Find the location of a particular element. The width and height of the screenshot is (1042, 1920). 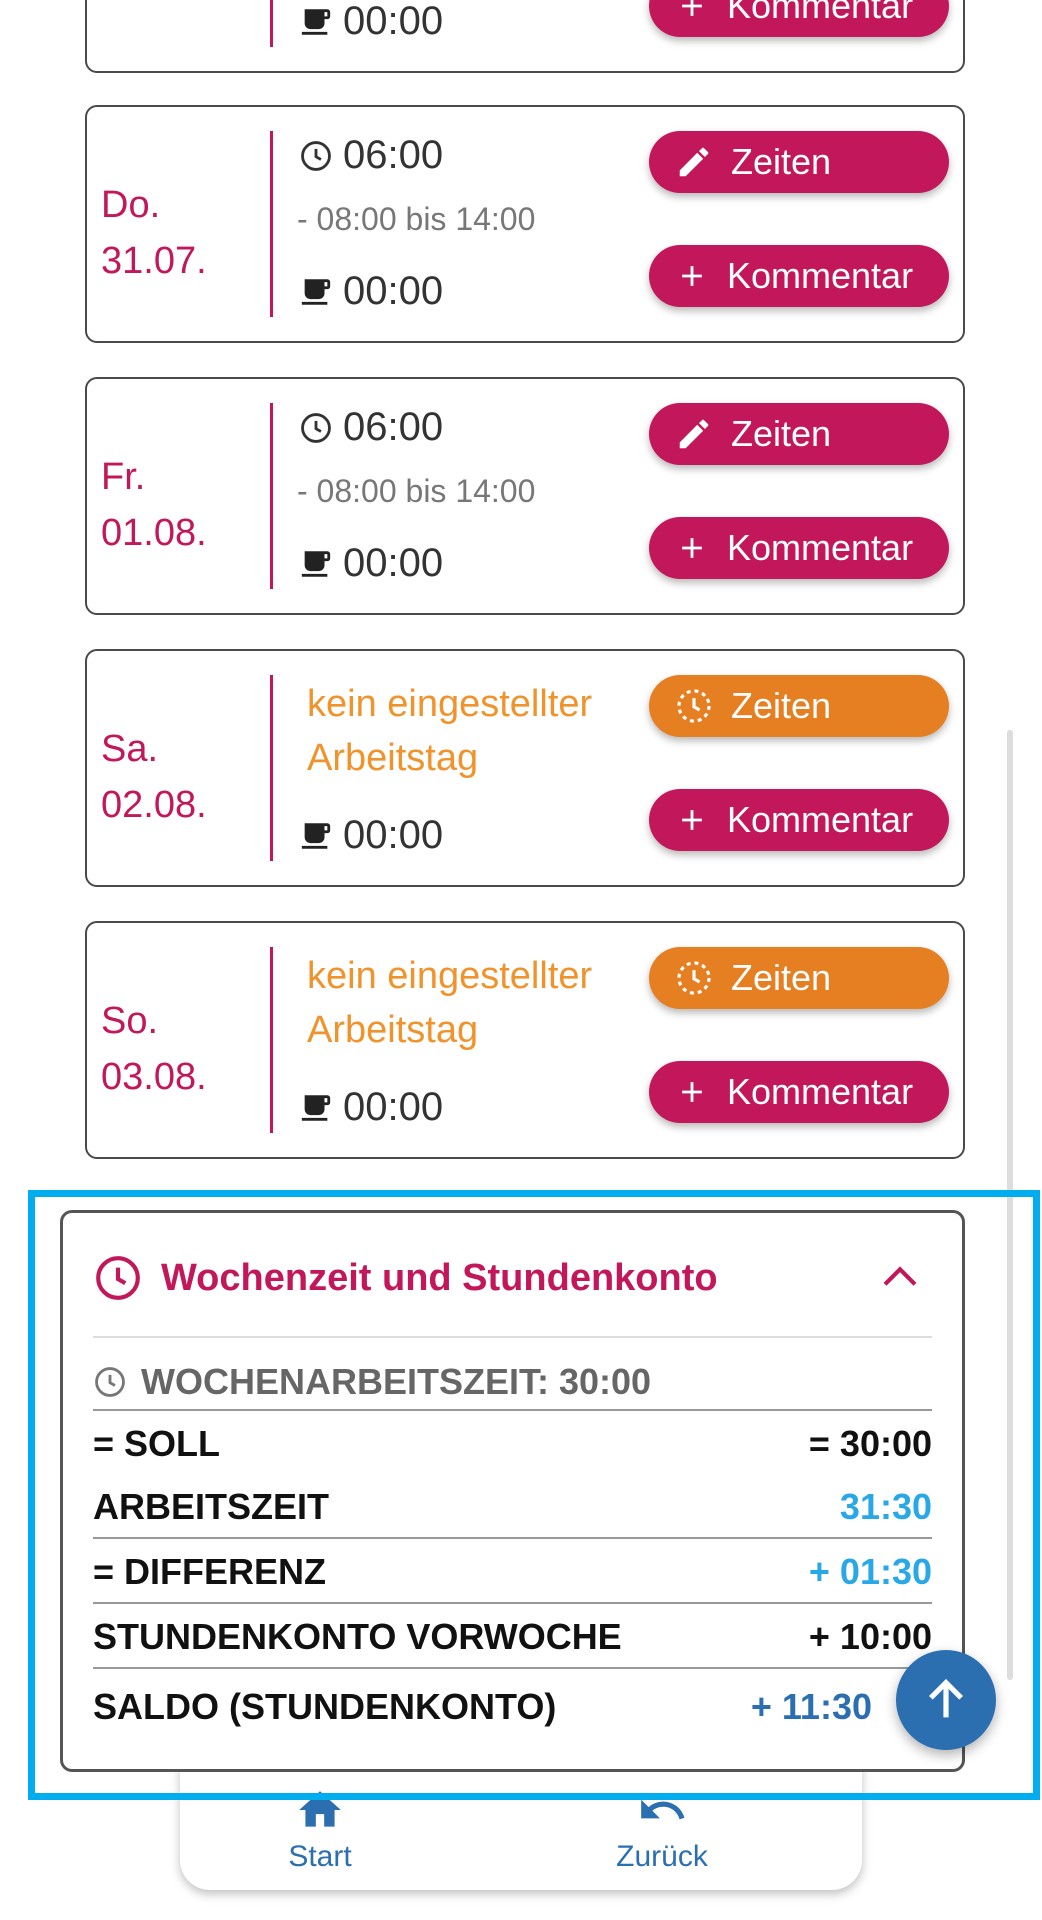

summary-header: Wochenzeit und Stundenkonto is located at coordinates (405, 1278).